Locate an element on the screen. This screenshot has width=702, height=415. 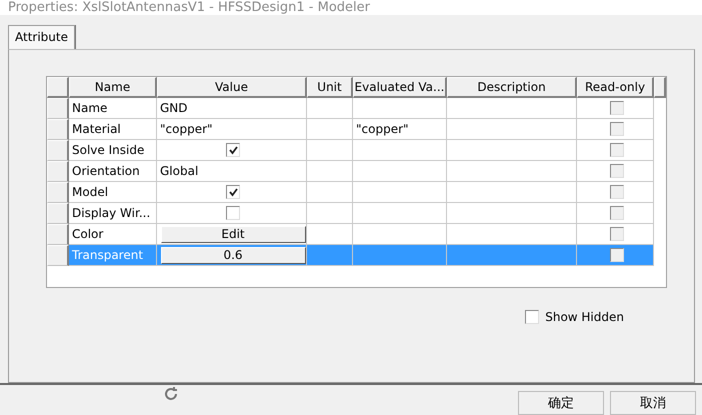
table-cell: Color is located at coordinates (113, 234).